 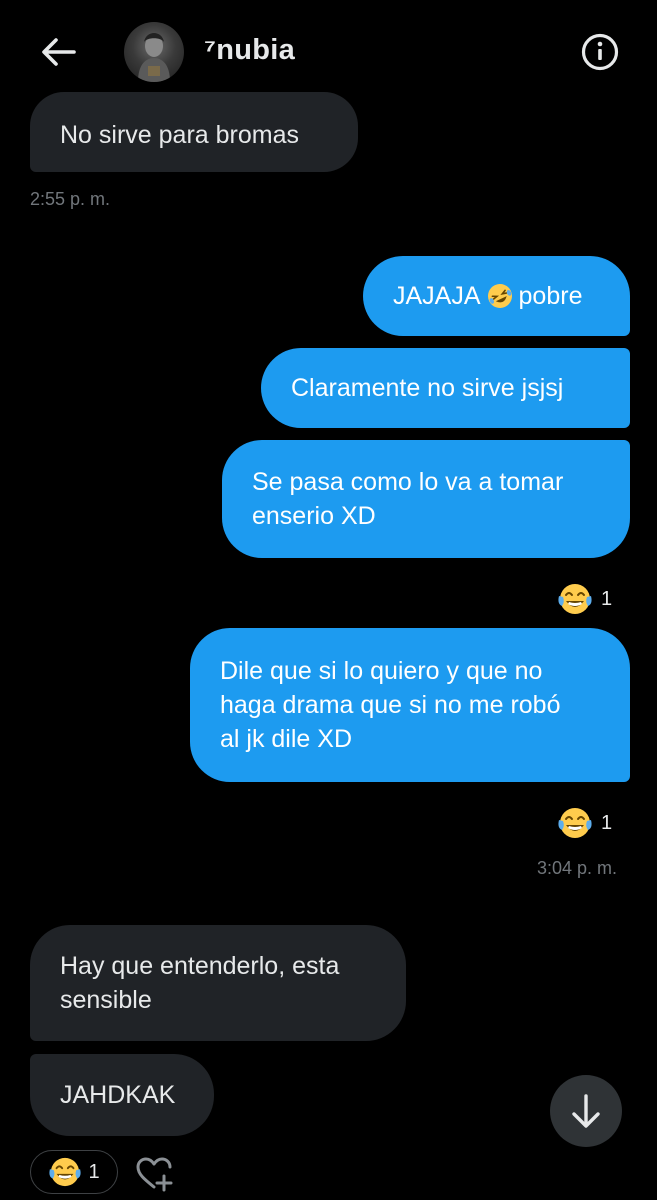 What do you see at coordinates (499, 296) in the screenshot?
I see `rolling-on-floor-laughing-emoji` at bounding box center [499, 296].